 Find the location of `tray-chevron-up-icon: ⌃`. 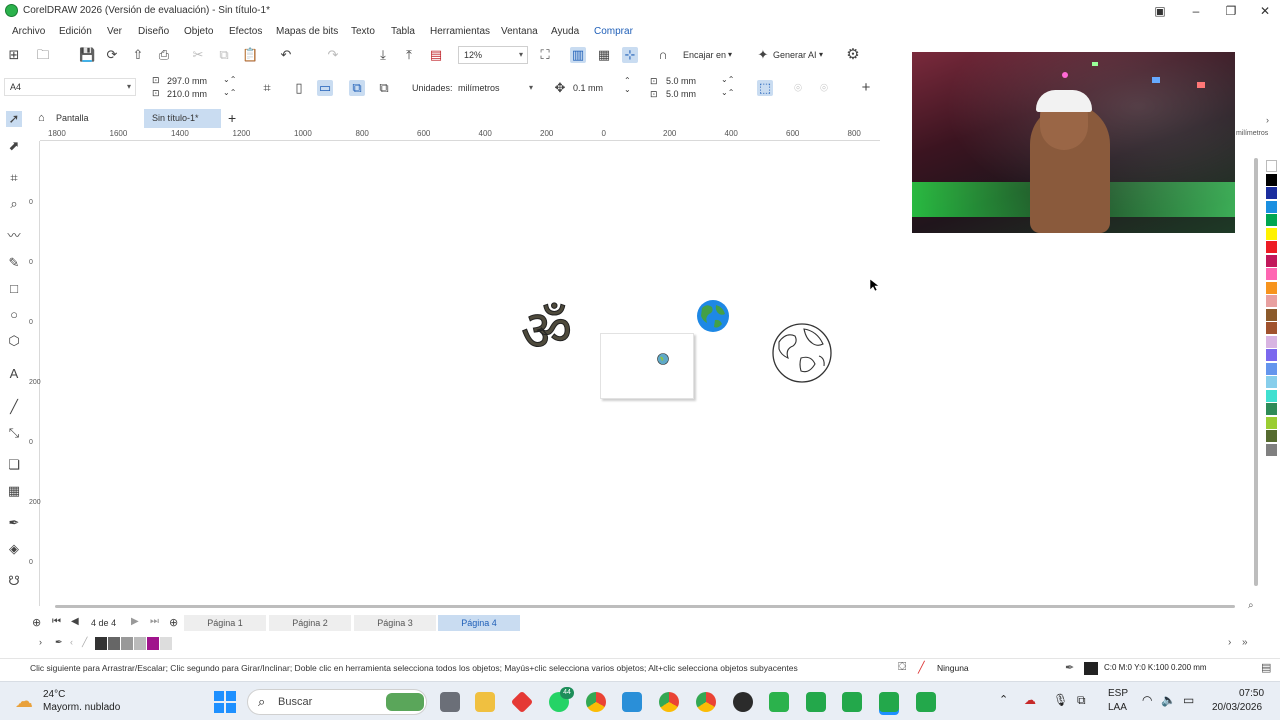

tray-chevron-up-icon: ⌃ is located at coordinates (1003, 699).